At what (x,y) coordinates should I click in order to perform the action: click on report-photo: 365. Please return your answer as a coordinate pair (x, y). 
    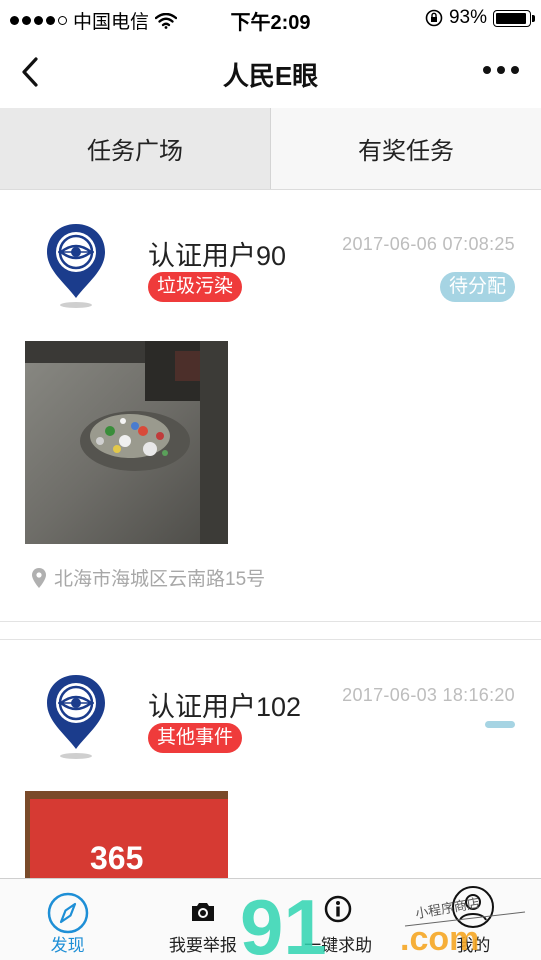
    Looking at the image, I should click on (126, 835).